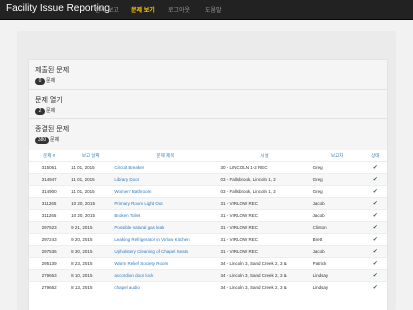 The image size is (413, 310). Describe the element at coordinates (49, 275) in the screenshot. I see `issue-number: 279663` at that location.